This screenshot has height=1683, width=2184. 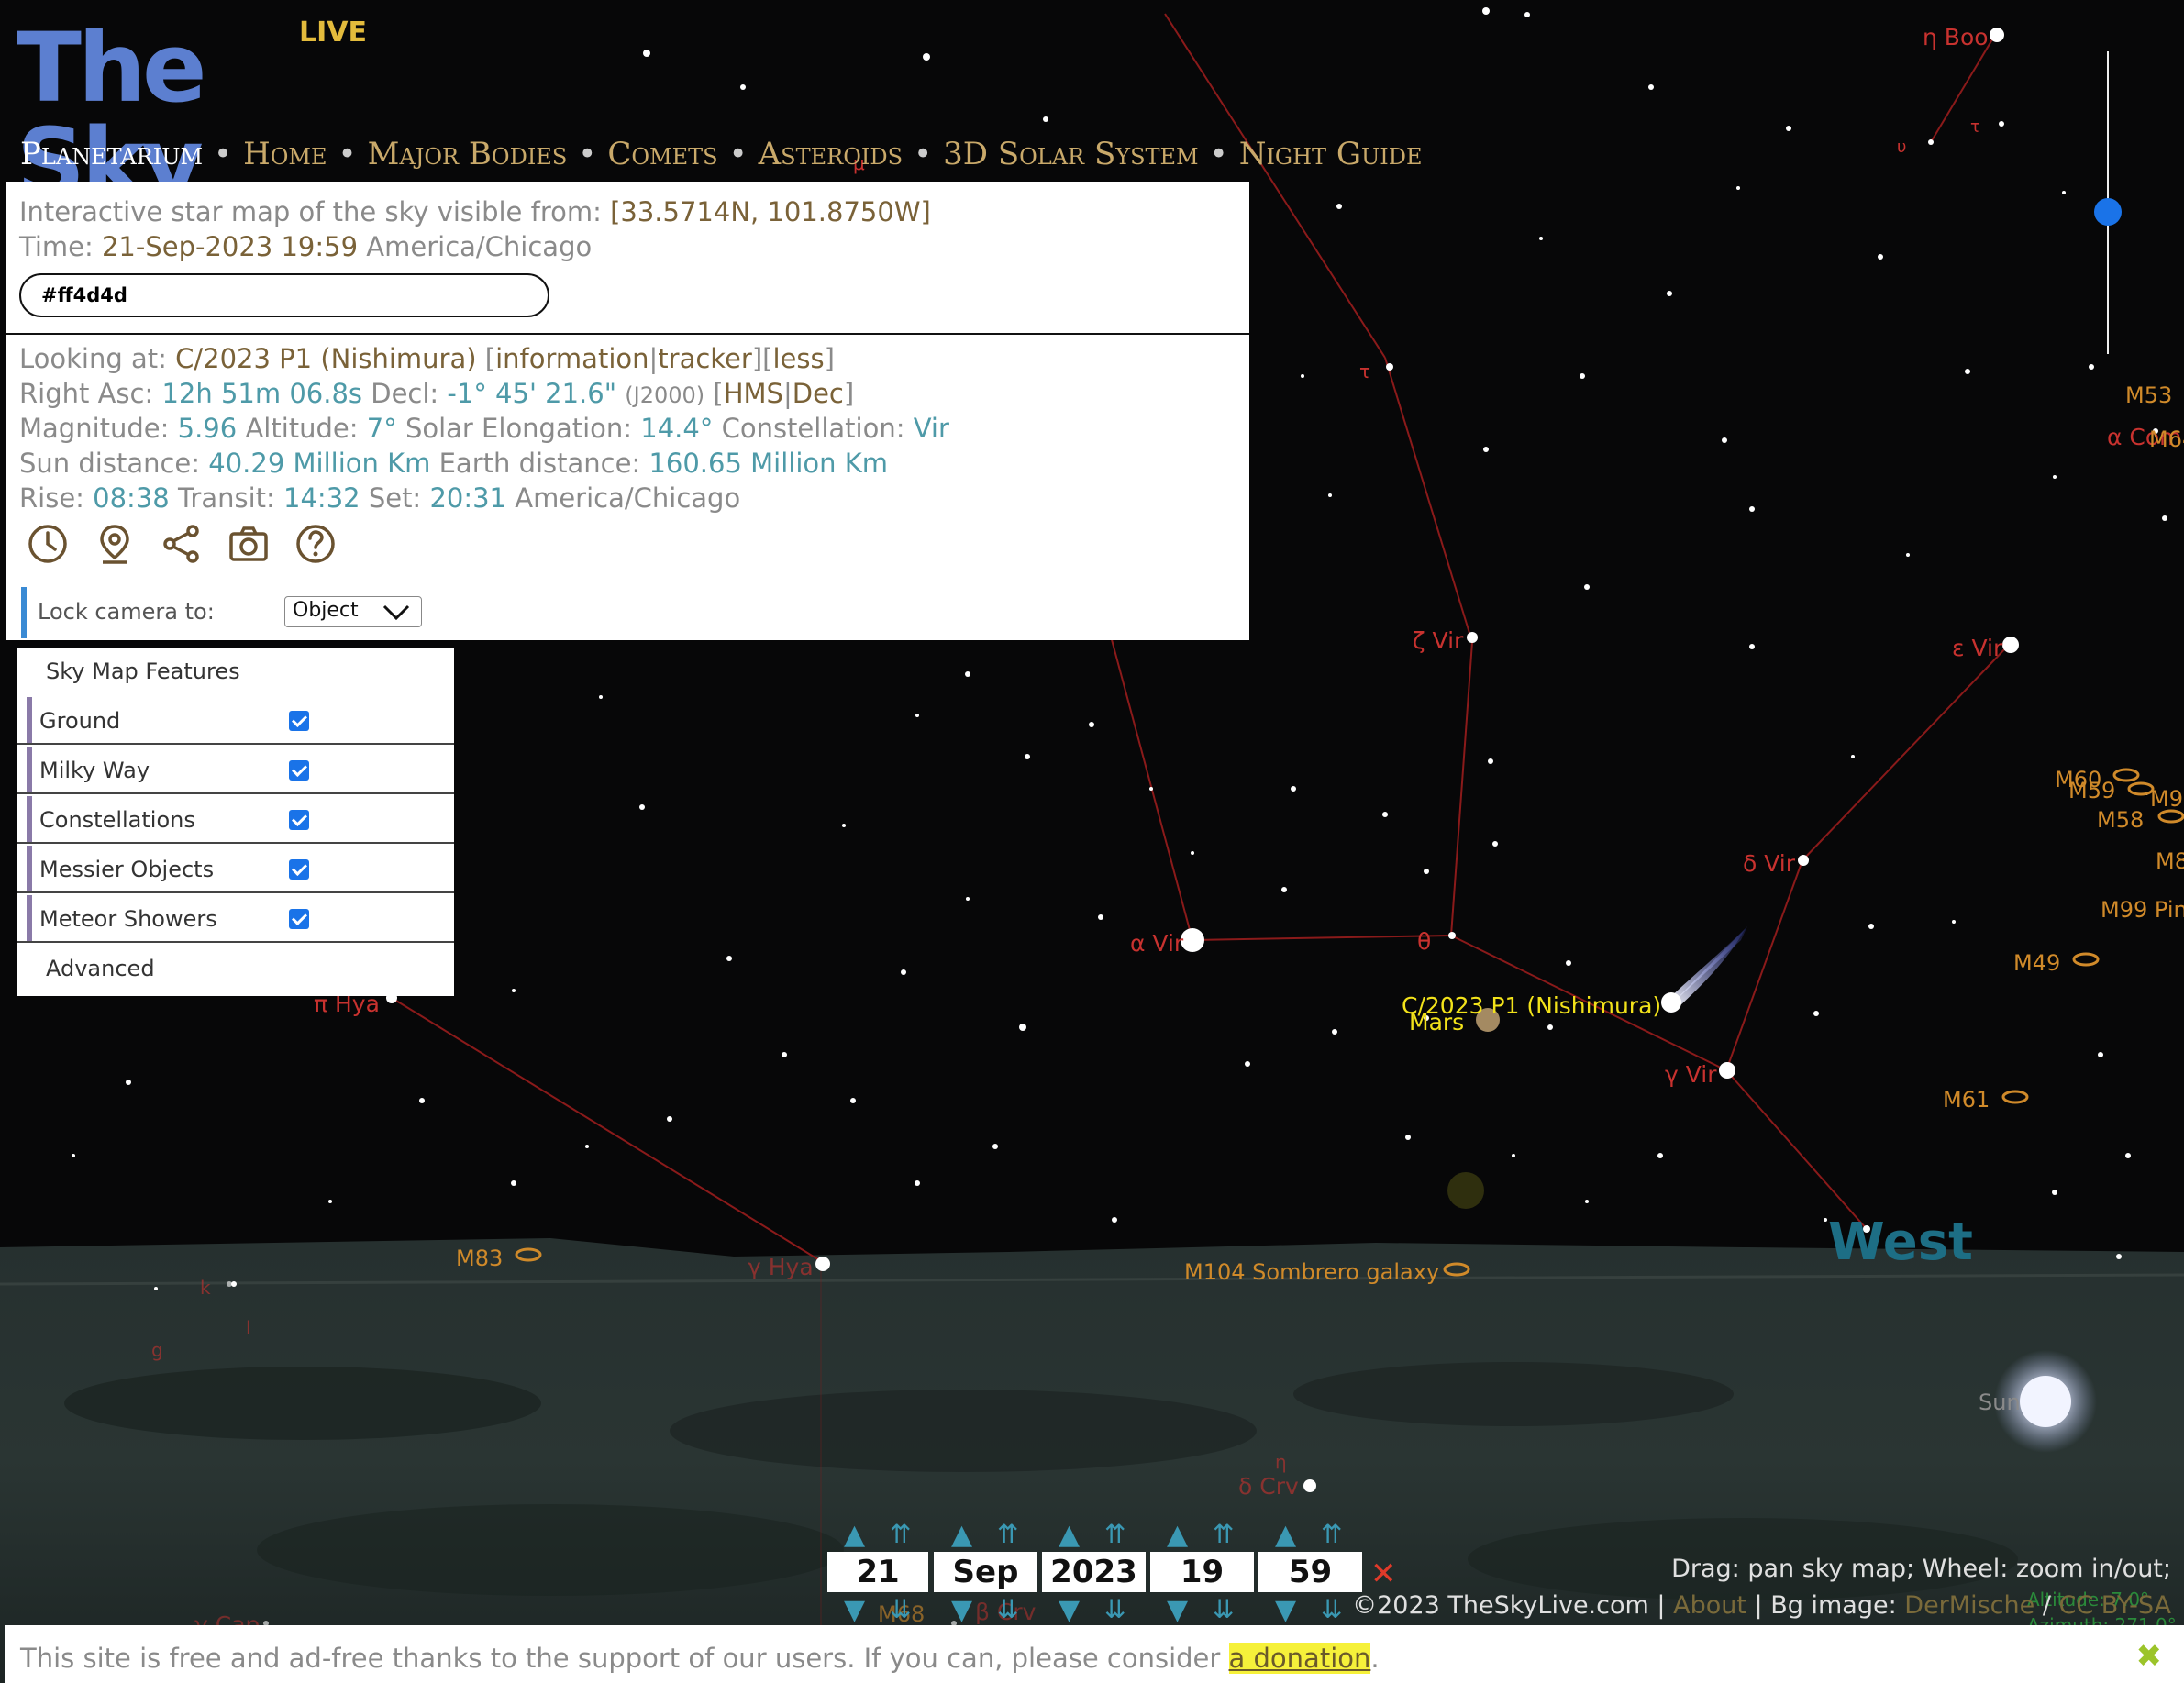 I want to click on tracker-link: tracker, so click(x=705, y=358).